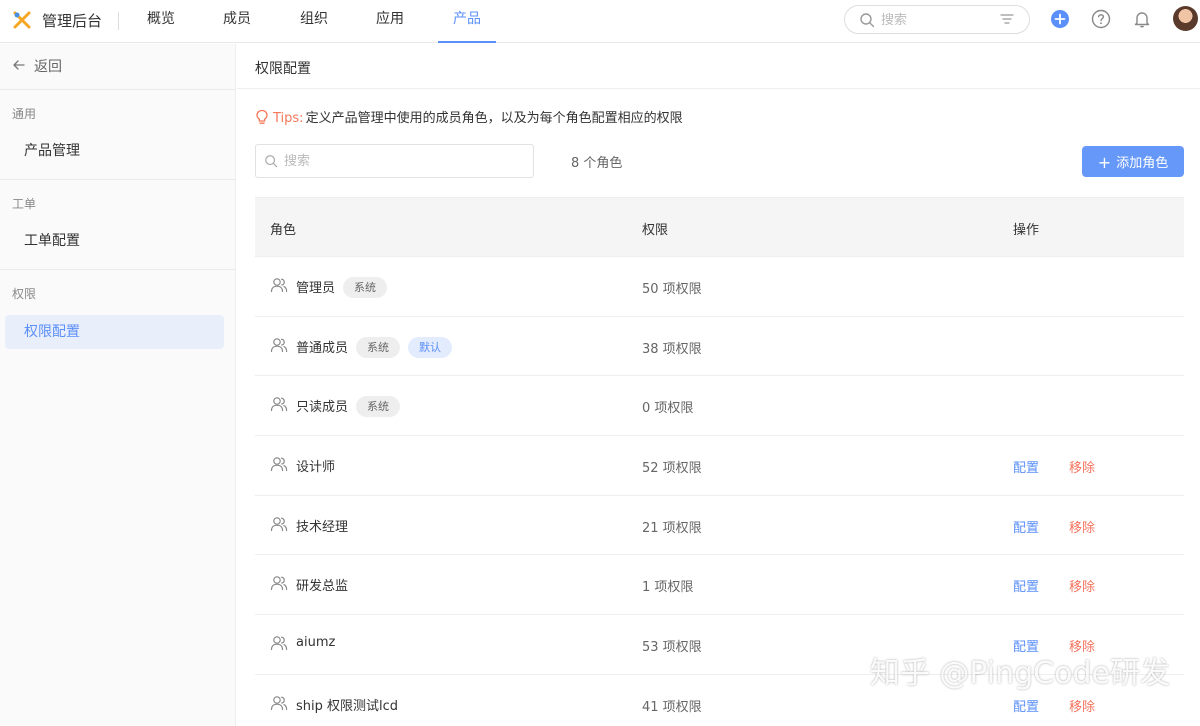  What do you see at coordinates (672, 707) in the screenshot?
I see `permission-count: 41 项权限` at bounding box center [672, 707].